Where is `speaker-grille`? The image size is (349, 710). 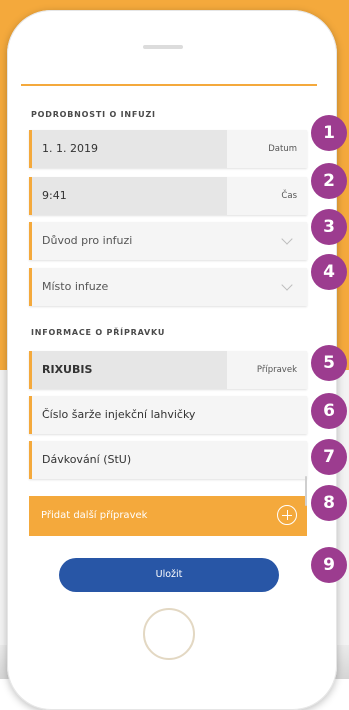
speaker-grille is located at coordinates (163, 47).